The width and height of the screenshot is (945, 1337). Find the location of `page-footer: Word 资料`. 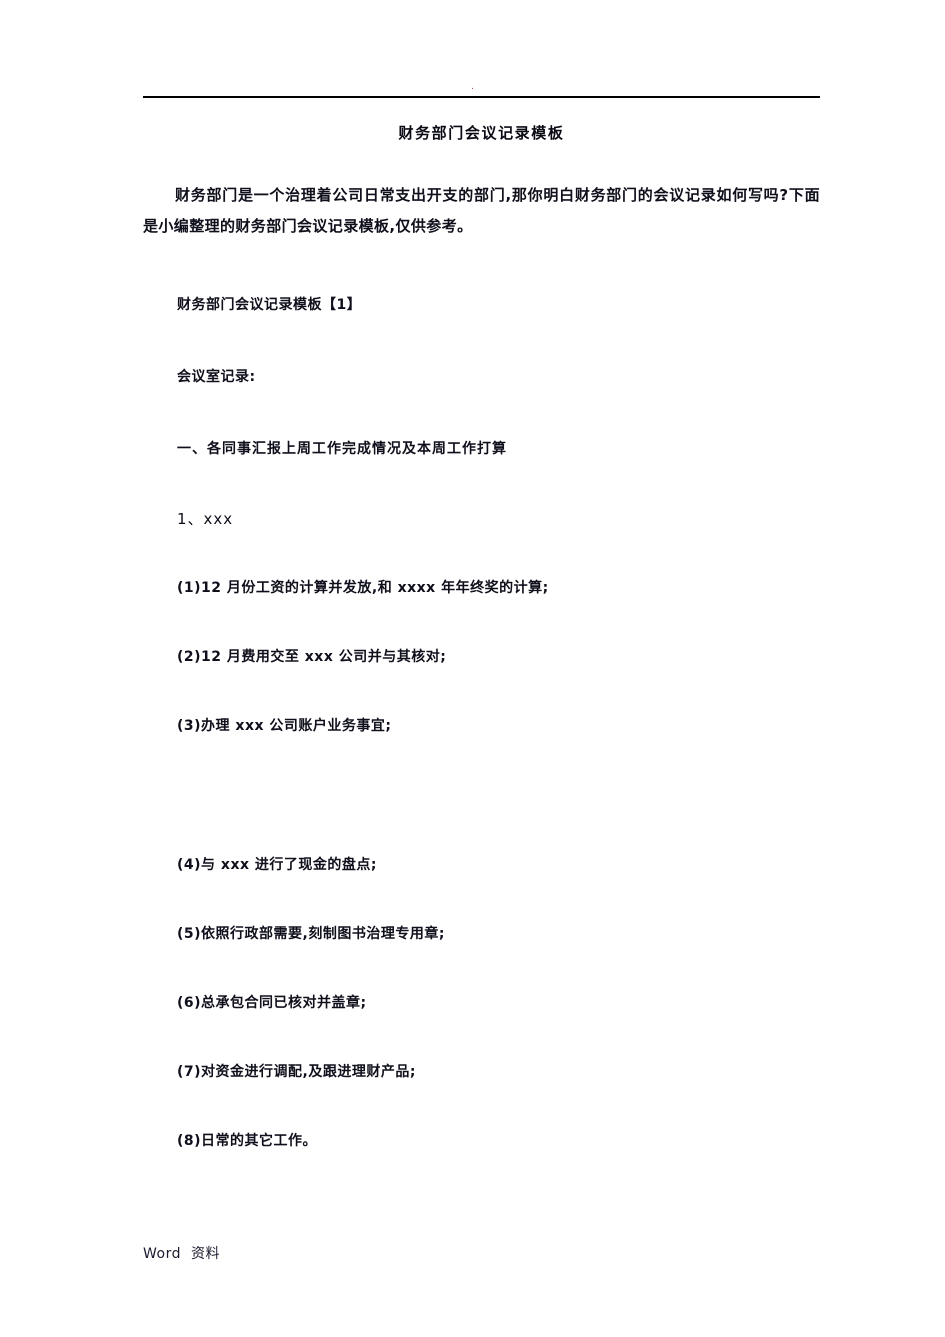

page-footer: Word 资料 is located at coordinates (481, 1253).